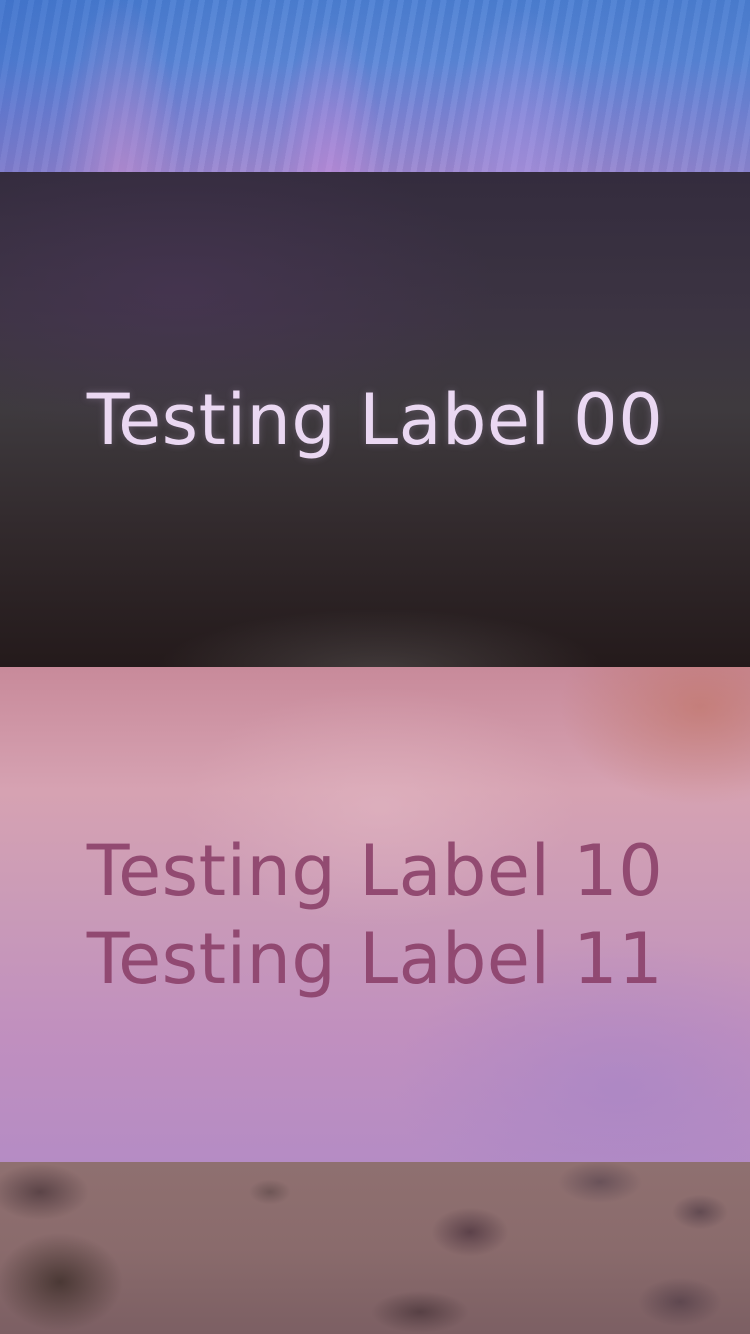  I want to click on testing-label-11: Testing Label 11, so click(375, 958).